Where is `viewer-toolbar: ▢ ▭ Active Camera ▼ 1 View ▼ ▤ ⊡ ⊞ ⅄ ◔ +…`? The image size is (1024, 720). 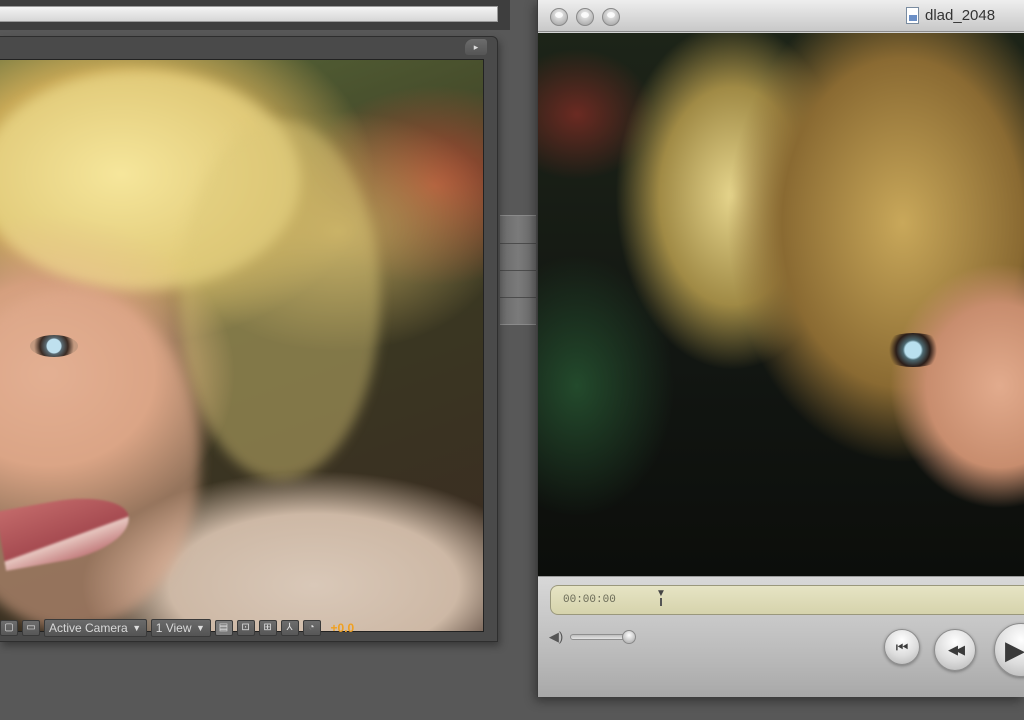 viewer-toolbar: ▢ ▭ Active Camera ▼ 1 View ▼ ▤ ⊡ ⊞ ⅄ ◔ +… is located at coordinates (248, 628).